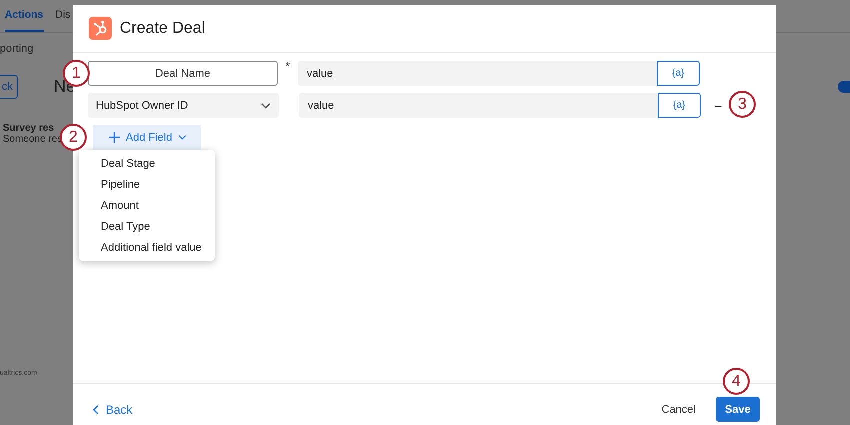 This screenshot has height=425, width=850. I want to click on dialog-title: Create Deal, so click(163, 29).